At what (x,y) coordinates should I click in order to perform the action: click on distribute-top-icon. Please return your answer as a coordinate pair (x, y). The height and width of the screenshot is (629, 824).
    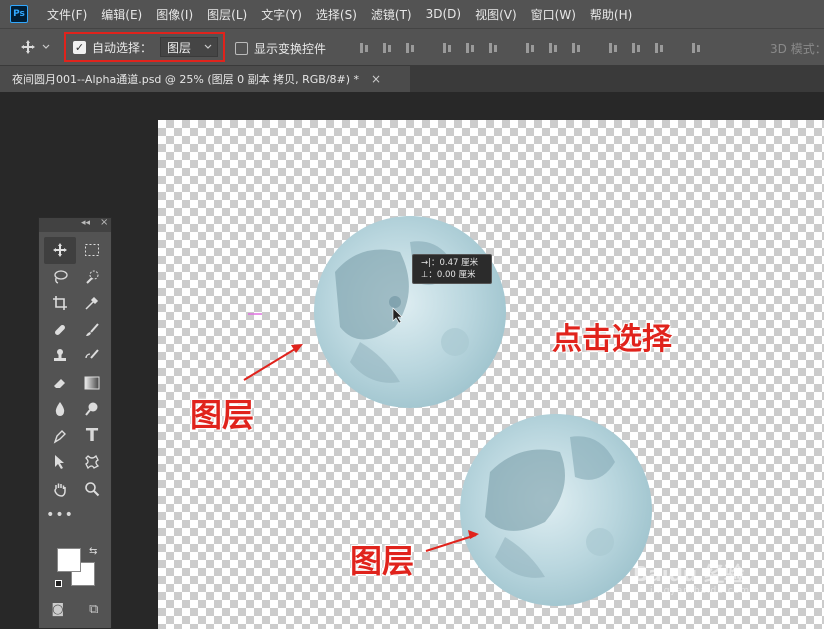
    Looking at the image, I should click on (530, 48).